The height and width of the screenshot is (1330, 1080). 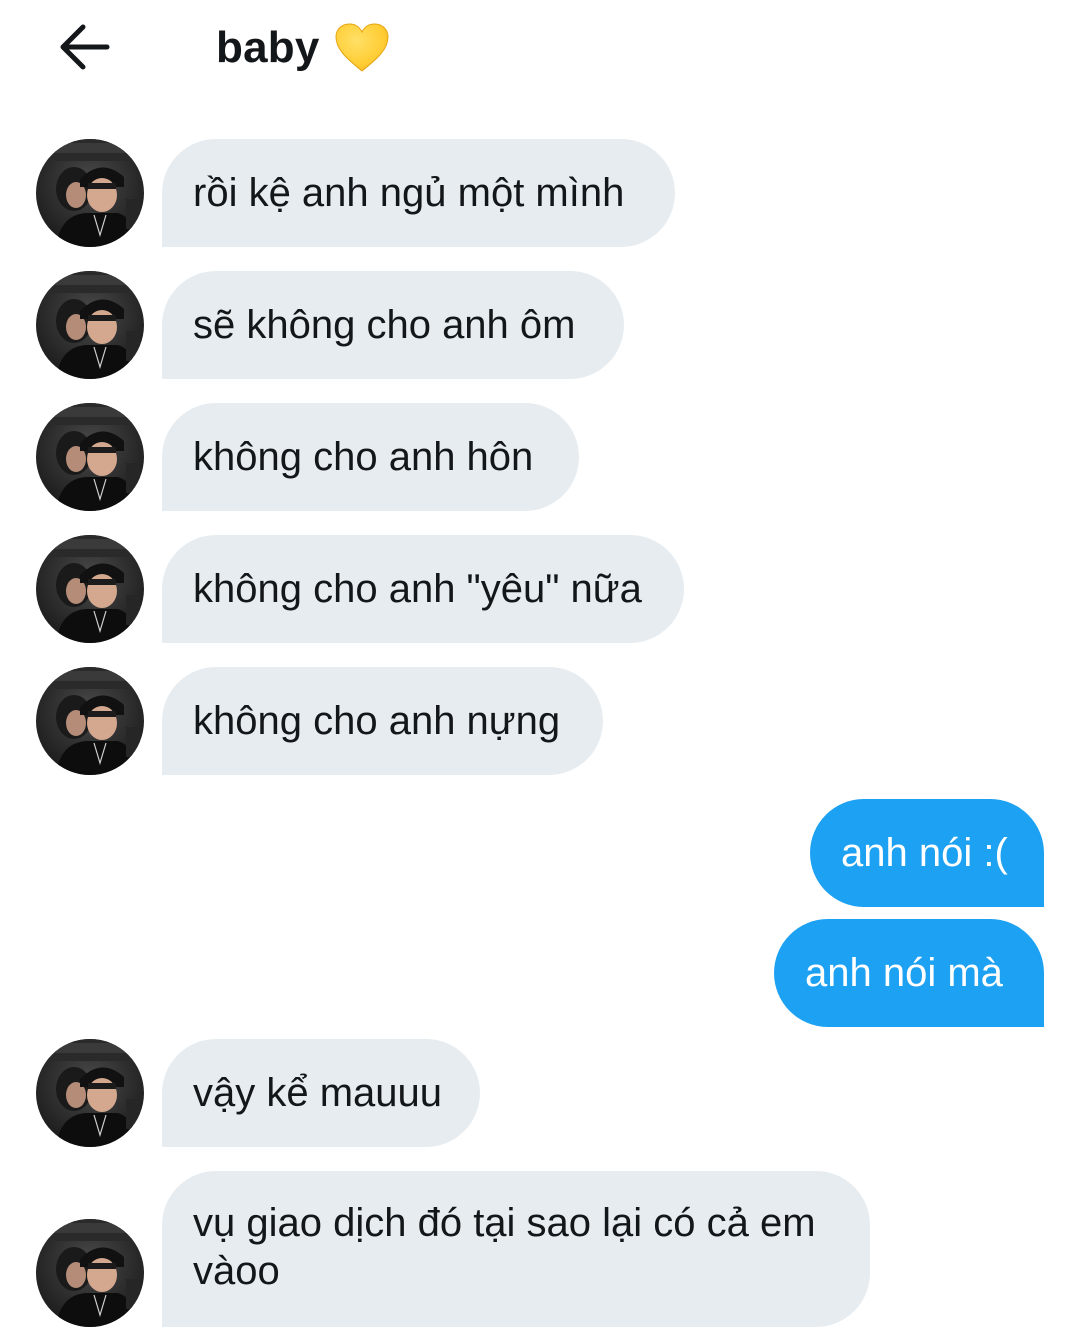 What do you see at coordinates (418, 193) in the screenshot?
I see `incoming-message: rồi kệ anh ngủ một mình` at bounding box center [418, 193].